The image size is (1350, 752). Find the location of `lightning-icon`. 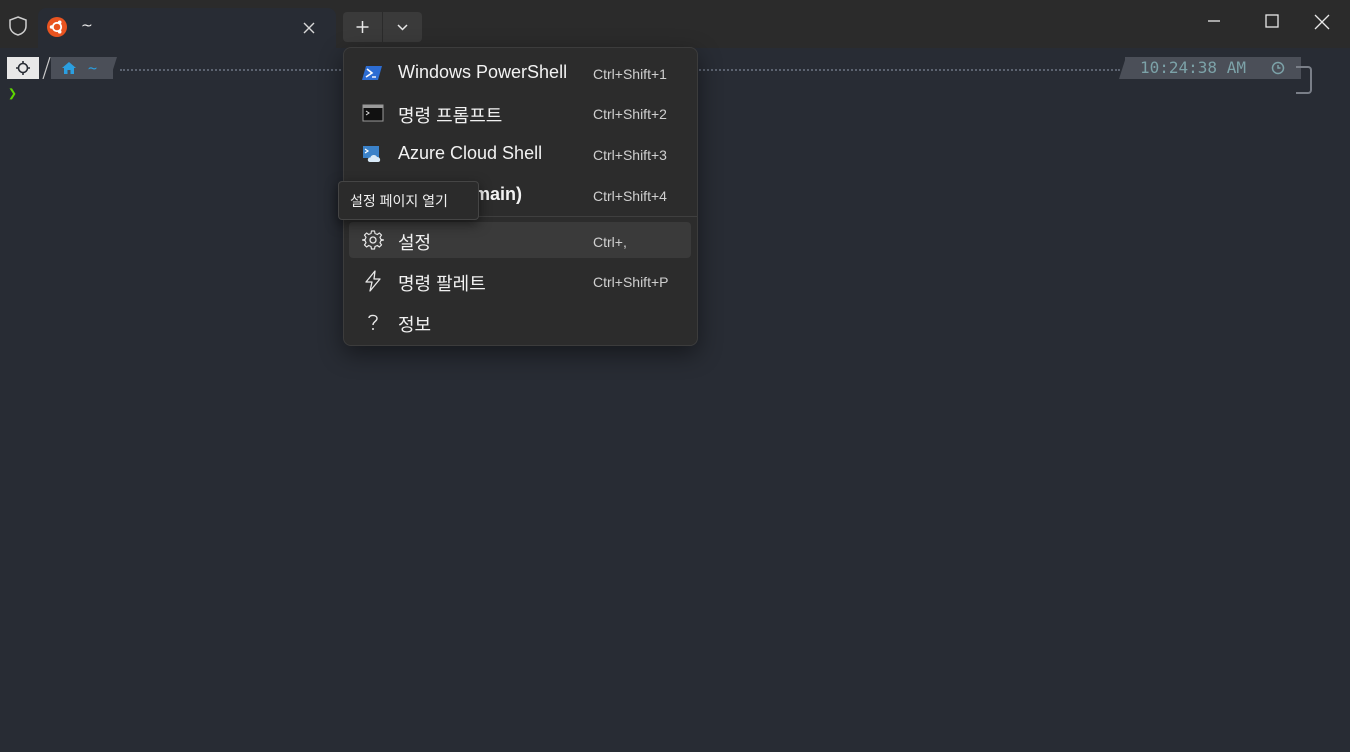

lightning-icon is located at coordinates (373, 281).